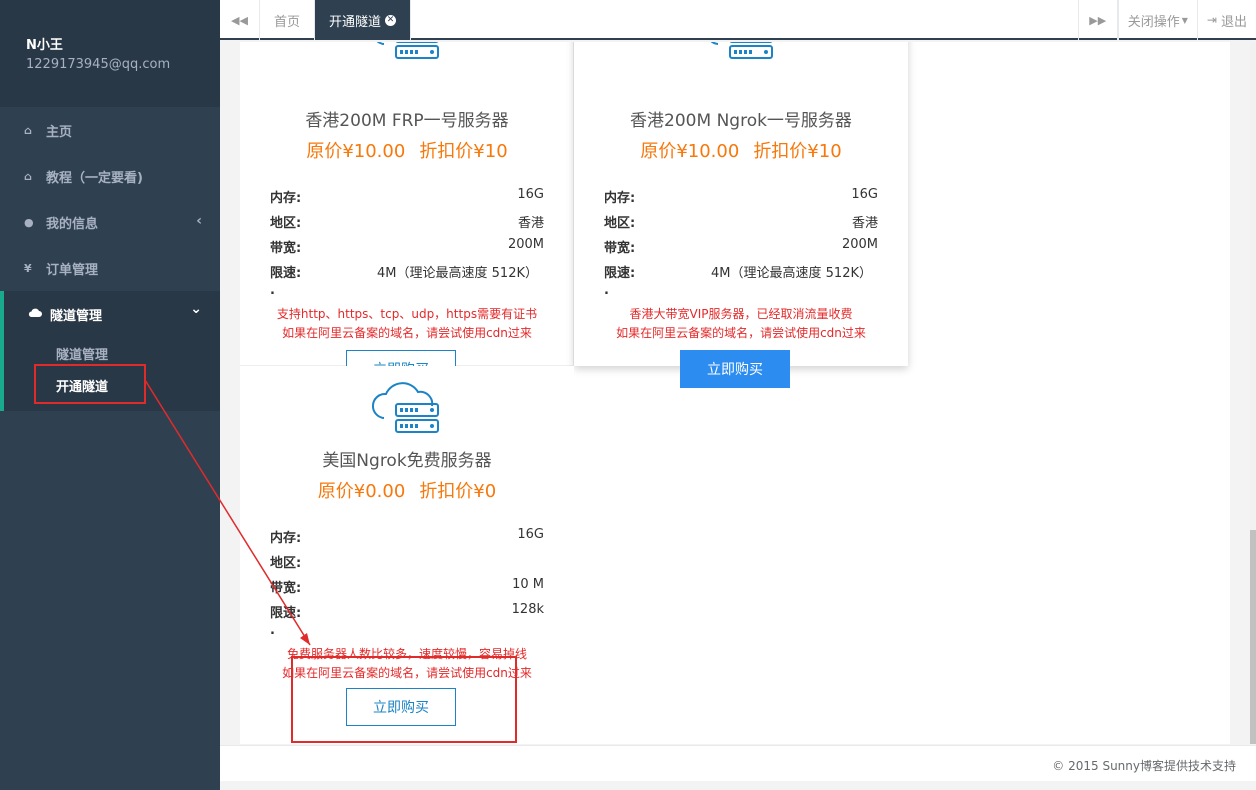  Describe the element at coordinates (76, 316) in the screenshot. I see `sidebar-item-label: 隧道管理` at that location.